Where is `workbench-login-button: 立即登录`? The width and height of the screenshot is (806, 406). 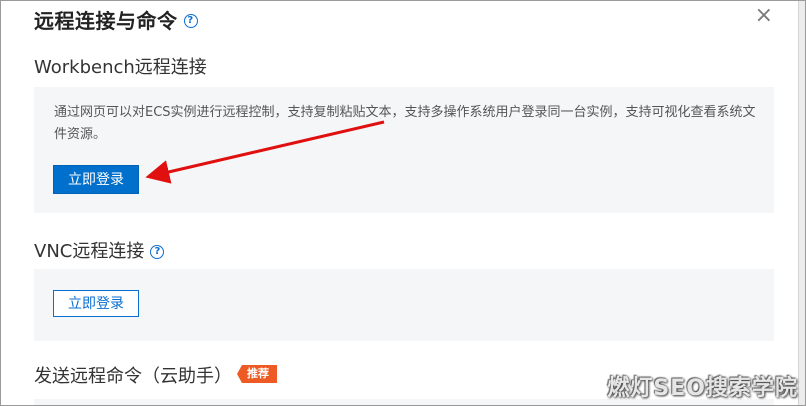 workbench-login-button: 立即登录 is located at coordinates (96, 179).